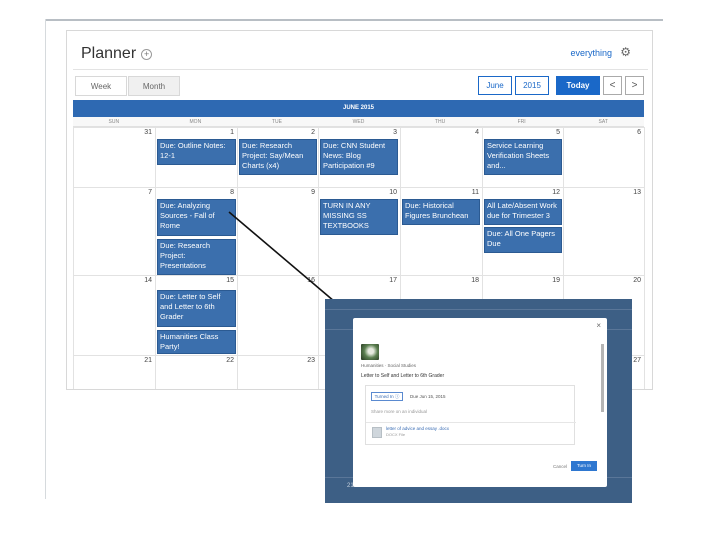  What do you see at coordinates (305, 192) in the screenshot?
I see `date-number: 9` at bounding box center [305, 192].